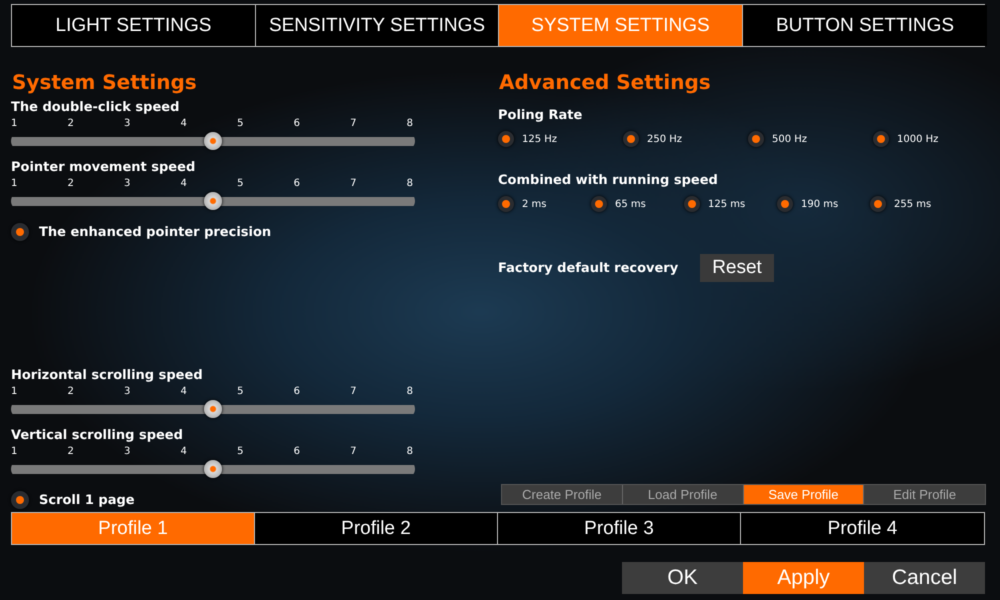  What do you see at coordinates (682, 578) in the screenshot?
I see `dialog-button: OK` at bounding box center [682, 578].